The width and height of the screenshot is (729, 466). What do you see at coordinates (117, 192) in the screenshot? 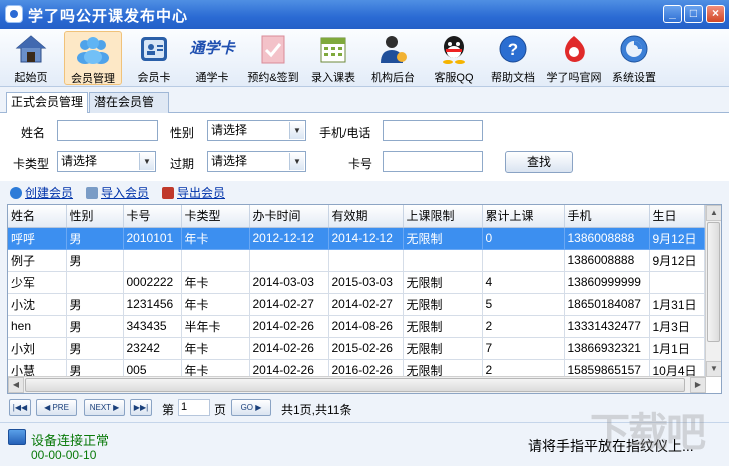
I see `import-member-link: 导入会员` at bounding box center [117, 192].